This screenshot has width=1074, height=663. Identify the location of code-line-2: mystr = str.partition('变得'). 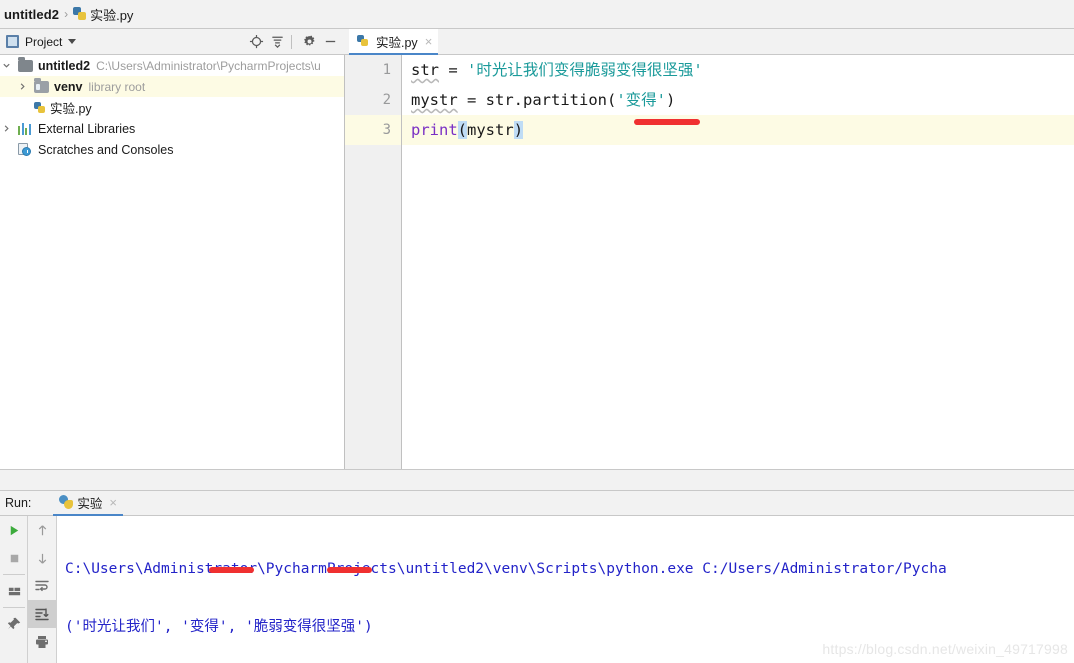
(738, 100).